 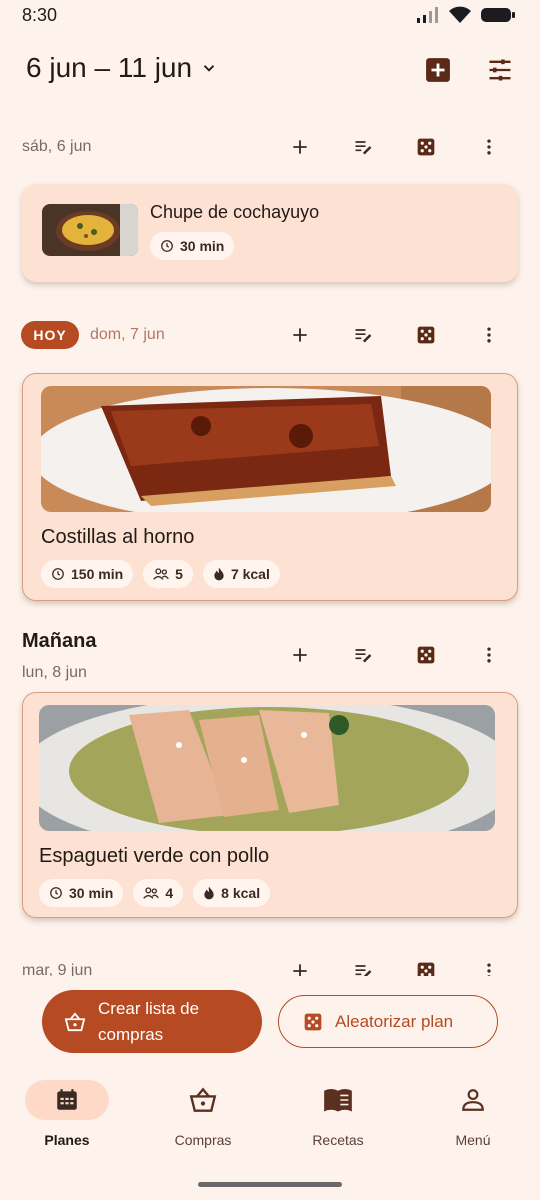 I want to click on home-indicator, so click(x=270, y=1184).